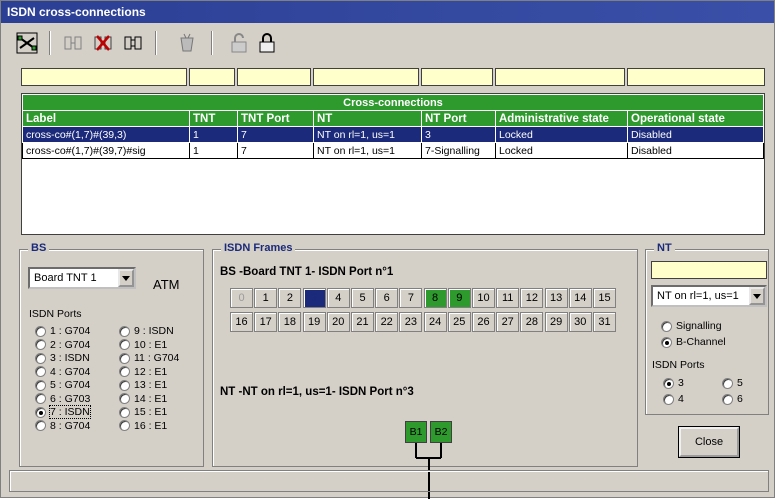  Describe the element at coordinates (673, 399) in the screenshot. I see `nt-port-radio-4: 4` at that location.